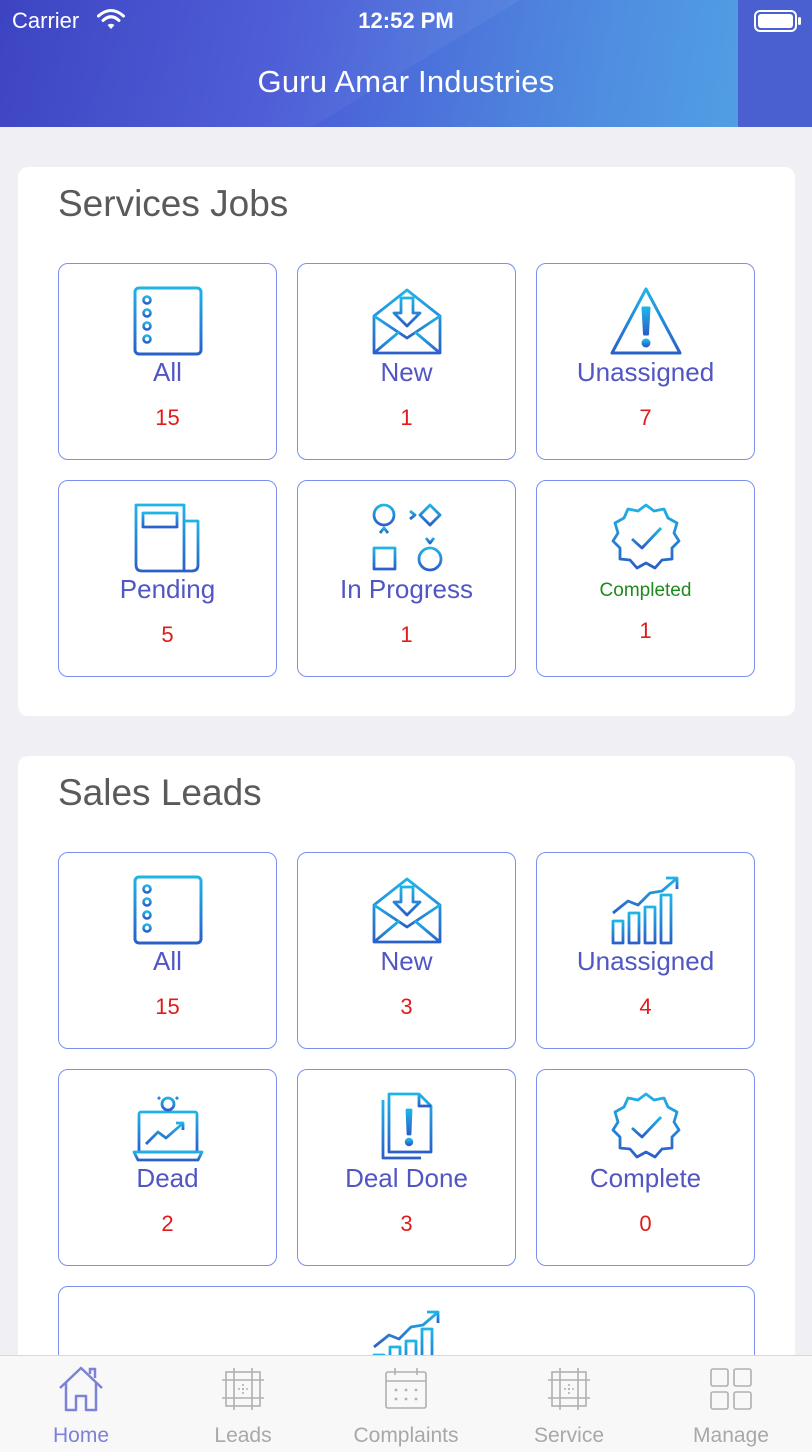  What do you see at coordinates (168, 538) in the screenshot?
I see `newspaper-icon` at bounding box center [168, 538].